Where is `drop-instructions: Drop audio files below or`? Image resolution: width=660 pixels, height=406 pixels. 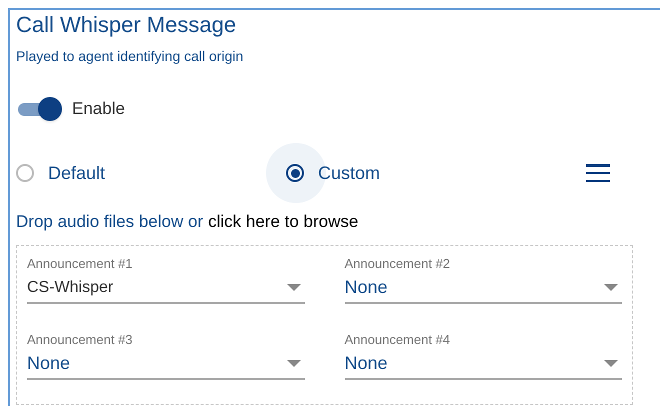 drop-instructions: Drop audio files below or is located at coordinates (110, 222).